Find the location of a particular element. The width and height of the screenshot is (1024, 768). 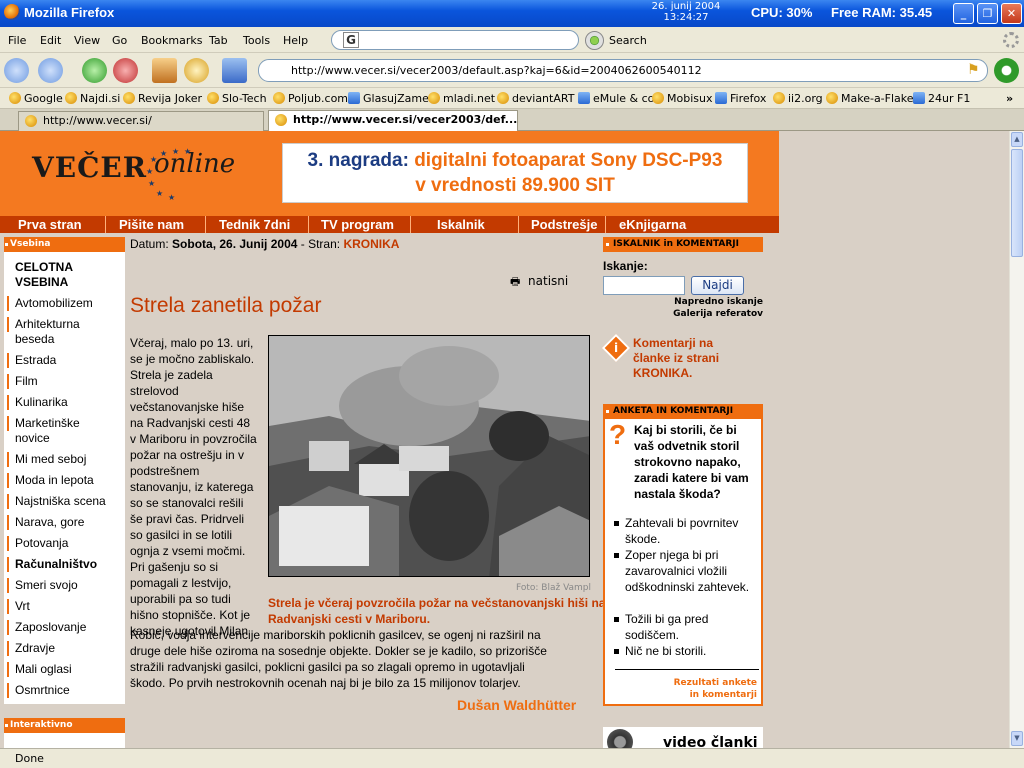

back-icon is located at coordinates (16, 70).